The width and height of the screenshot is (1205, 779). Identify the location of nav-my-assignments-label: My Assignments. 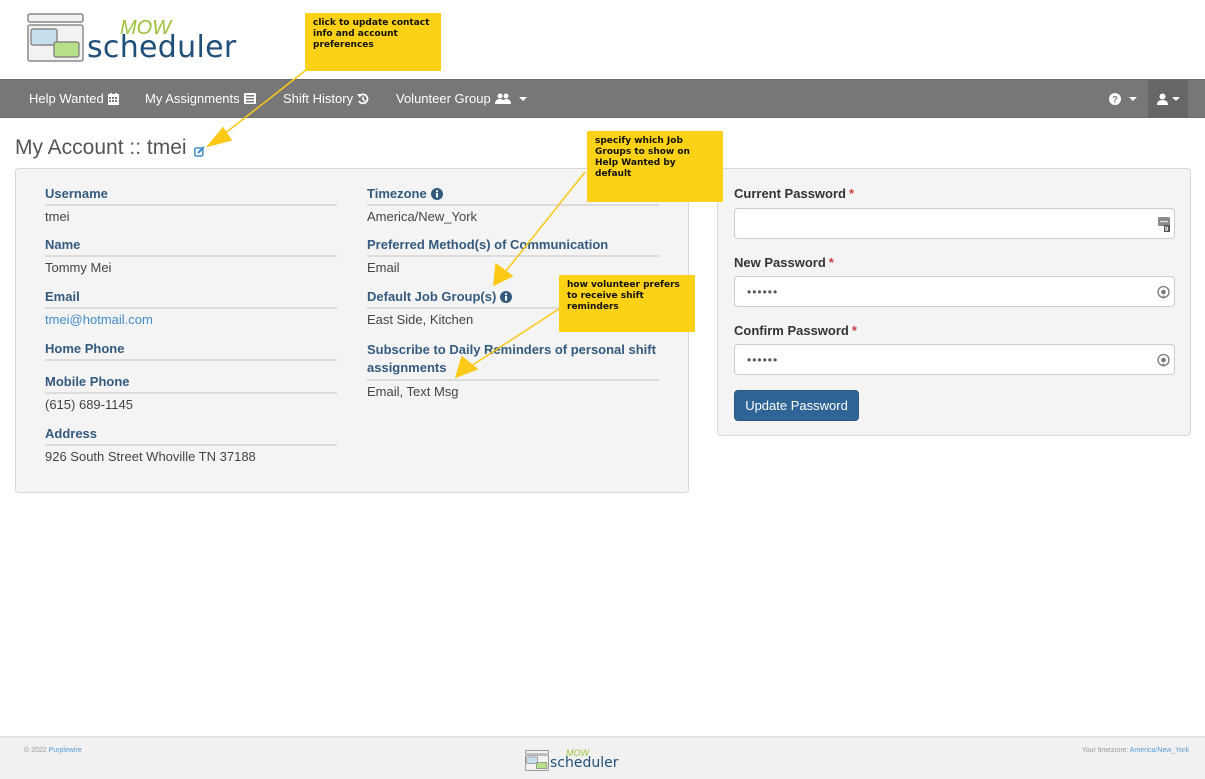
(192, 98).